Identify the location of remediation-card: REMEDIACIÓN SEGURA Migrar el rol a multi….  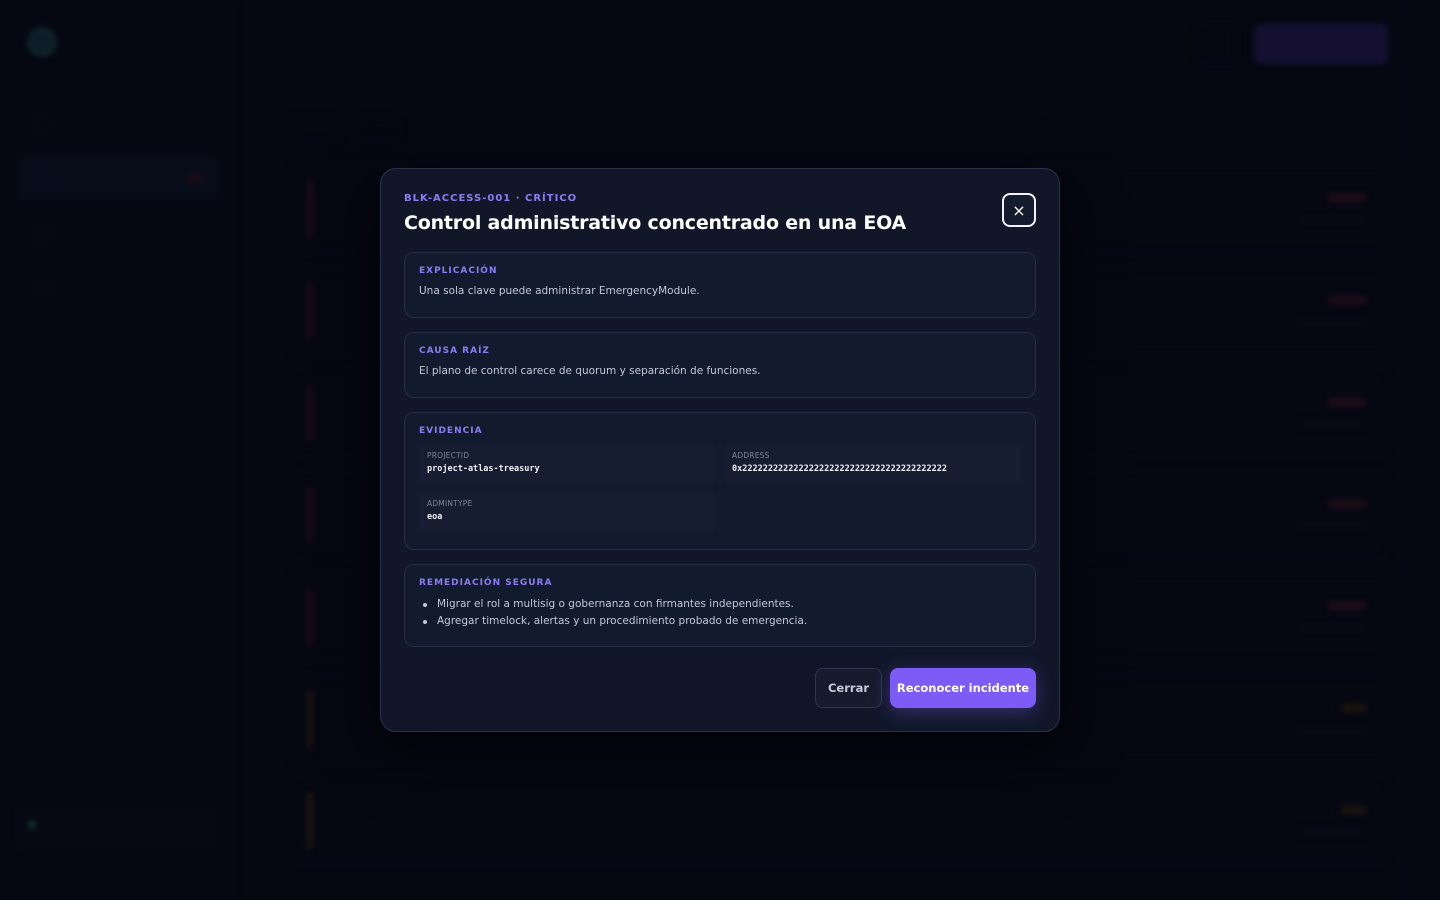
(720, 605).